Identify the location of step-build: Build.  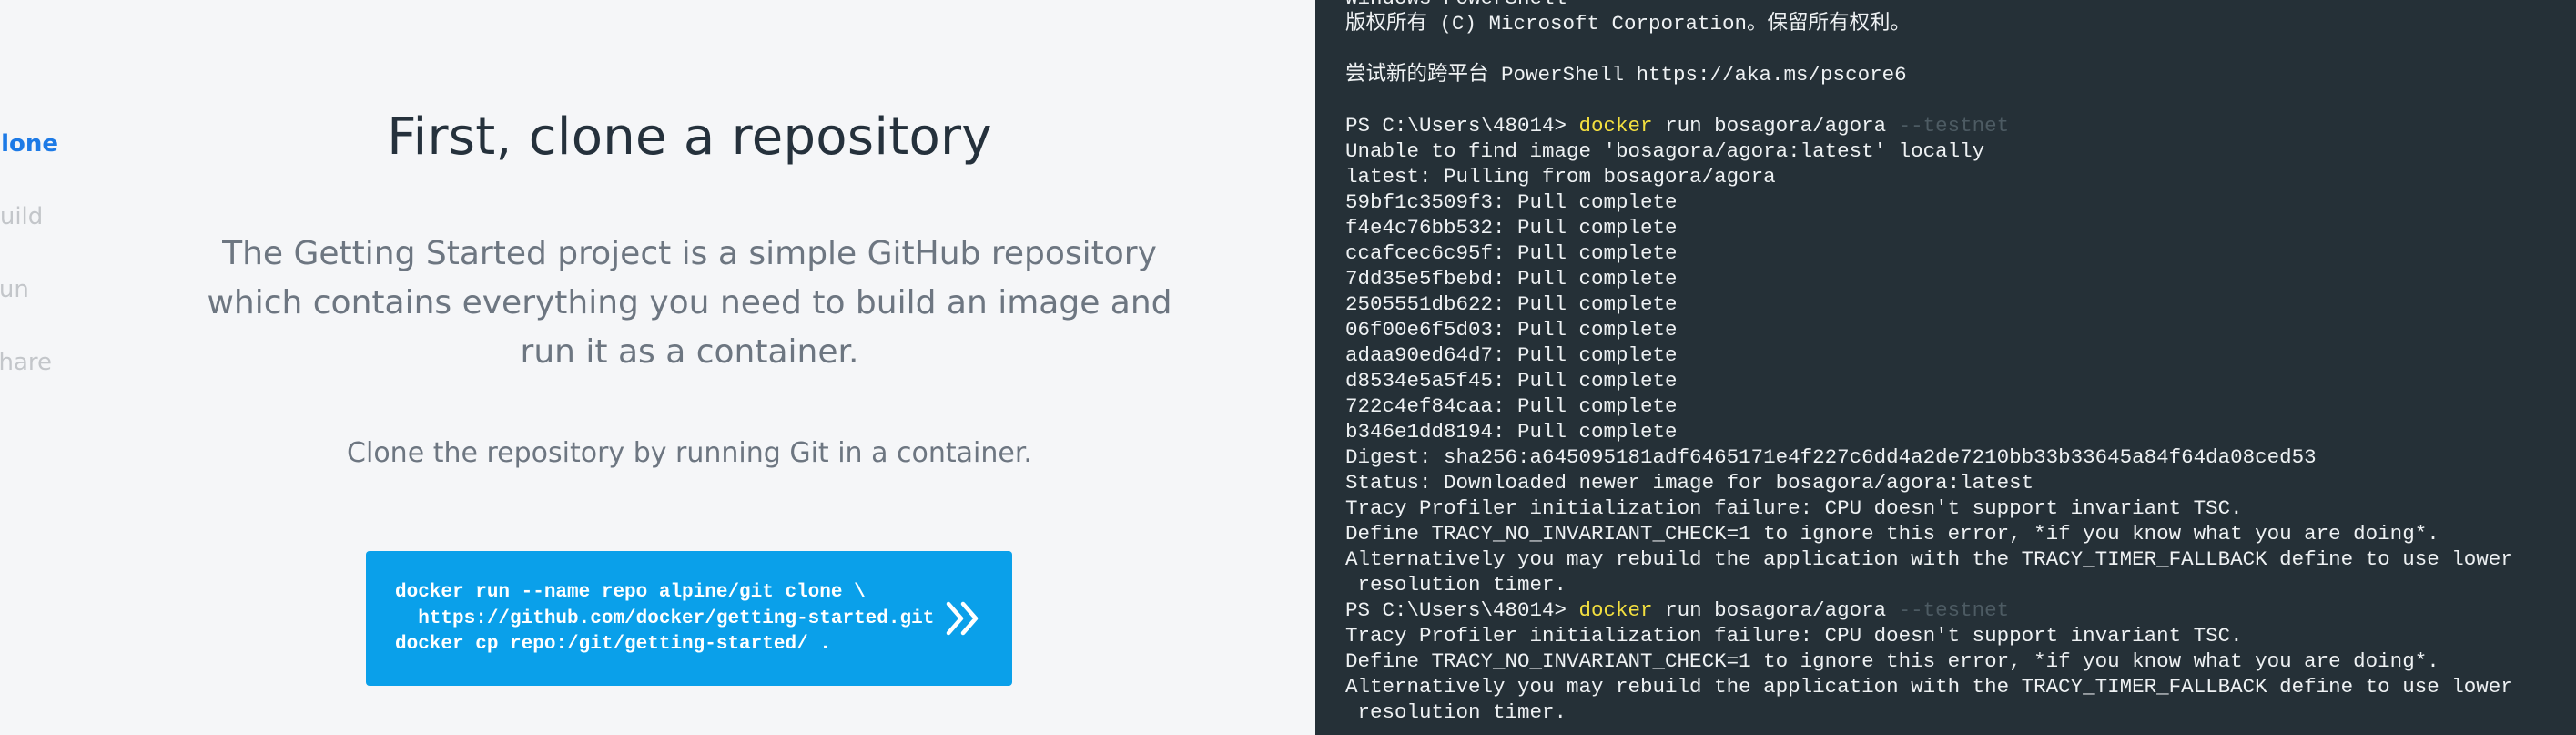
(28, 235).